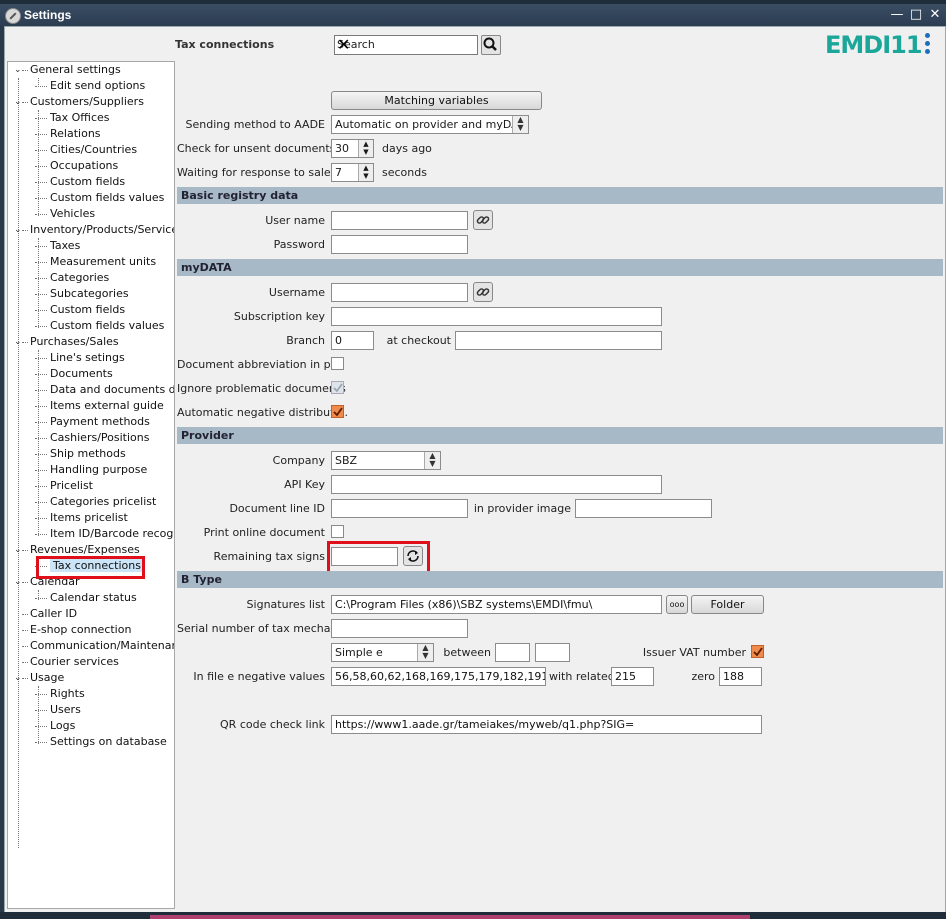 This screenshot has width=946, height=919. I want to click on tree-communication-maintenance: Communication/Maintenance, so click(91, 646).